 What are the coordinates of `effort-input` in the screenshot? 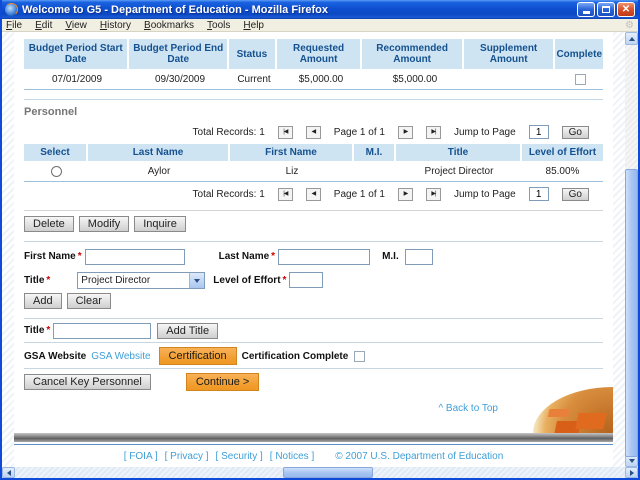 It's located at (306, 280).